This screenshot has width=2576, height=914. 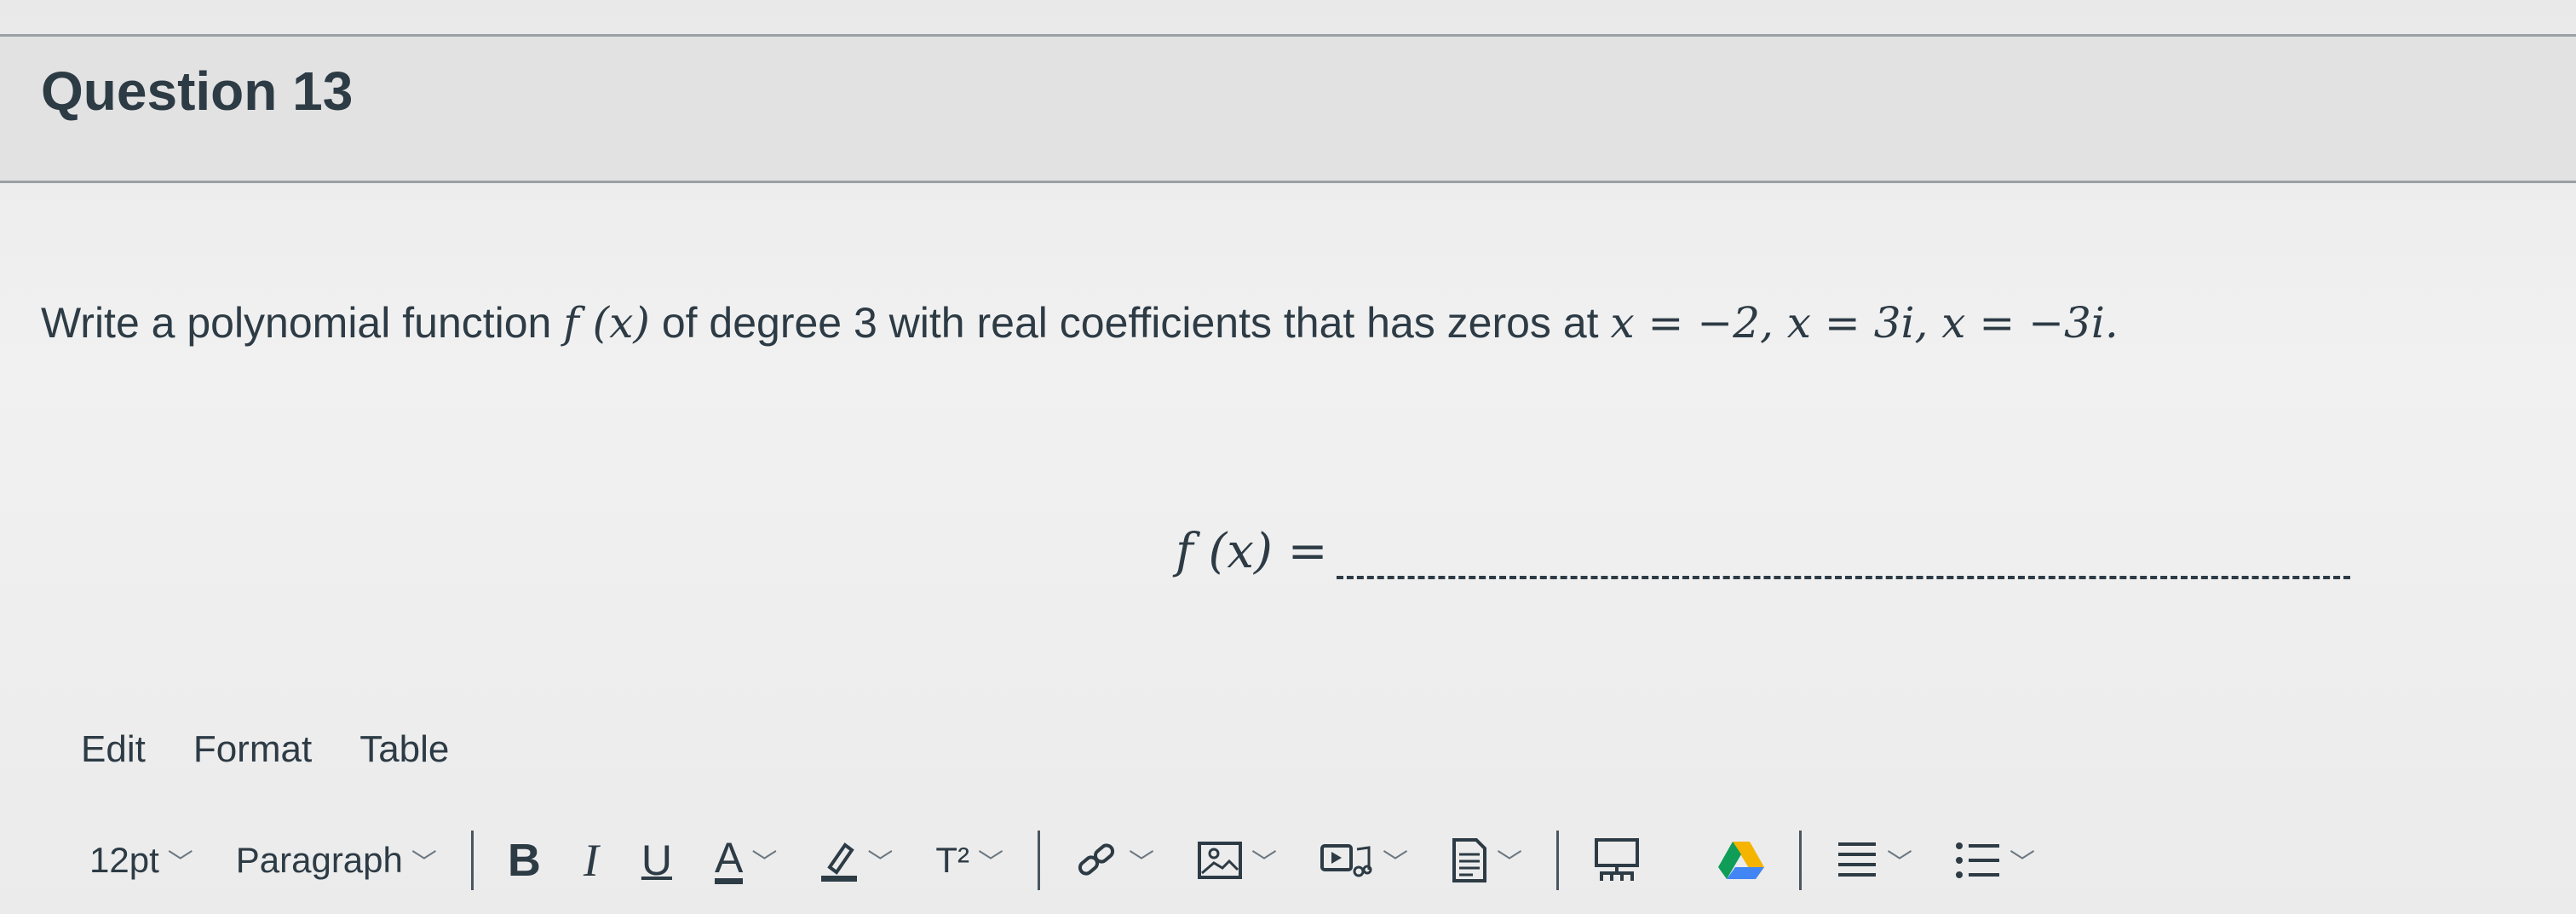 I want to click on image-button: ﹀, so click(x=1237, y=861).